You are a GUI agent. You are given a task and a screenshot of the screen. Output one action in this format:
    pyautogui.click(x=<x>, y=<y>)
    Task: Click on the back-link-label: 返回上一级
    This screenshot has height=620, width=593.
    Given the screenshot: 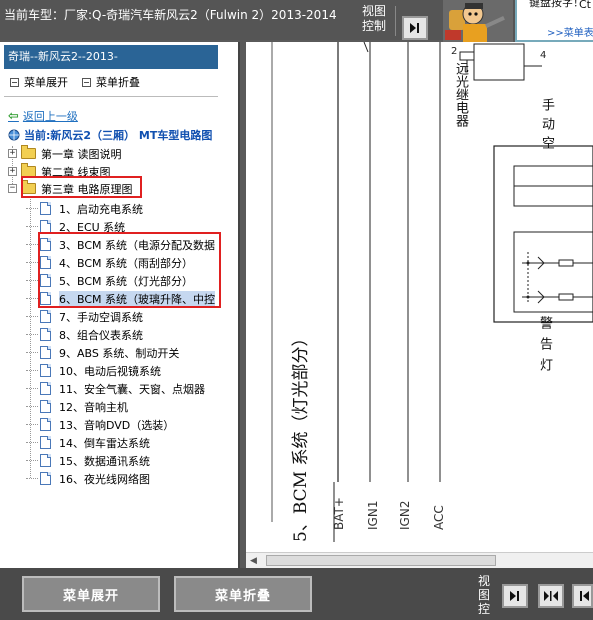 What is the action you would take?
    pyautogui.click(x=50, y=116)
    